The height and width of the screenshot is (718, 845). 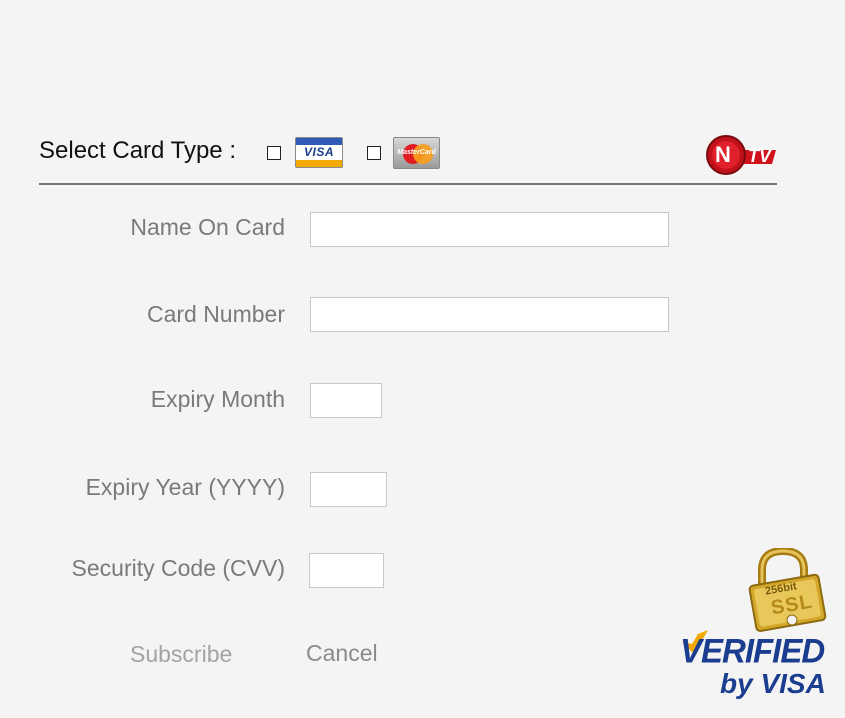 What do you see at coordinates (178, 568) in the screenshot?
I see `security-code-label: Security Code (CVV)` at bounding box center [178, 568].